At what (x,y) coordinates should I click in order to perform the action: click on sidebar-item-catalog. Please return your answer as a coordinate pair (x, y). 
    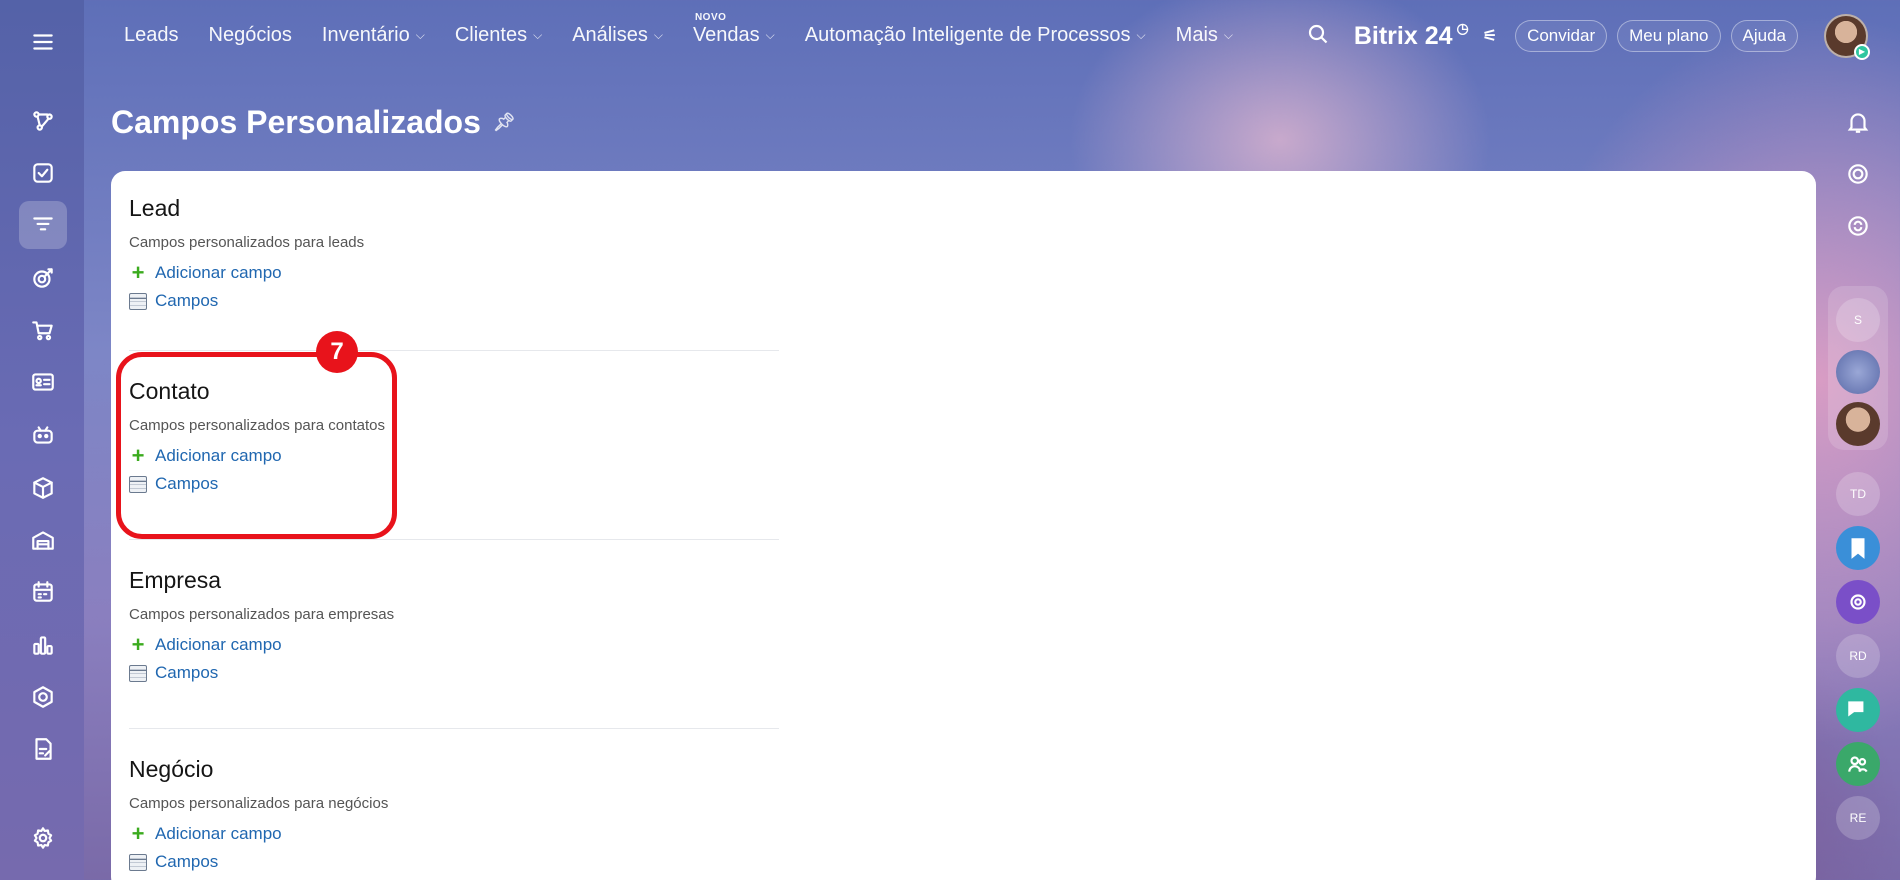
    Looking at the image, I should click on (43, 488).